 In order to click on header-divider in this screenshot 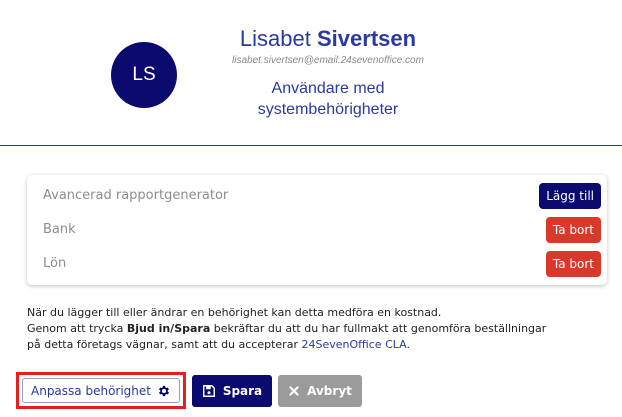, I will do `click(311, 145)`.